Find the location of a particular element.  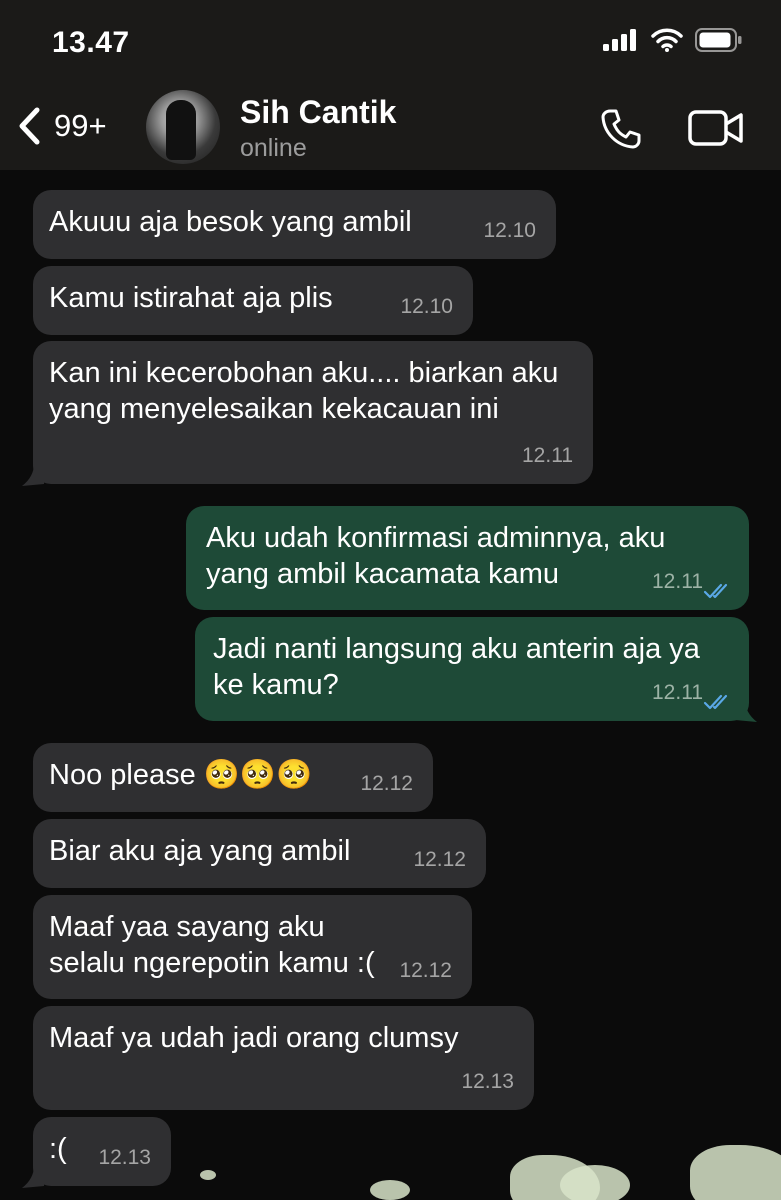

back-button: 99+ is located at coordinates (61, 126).